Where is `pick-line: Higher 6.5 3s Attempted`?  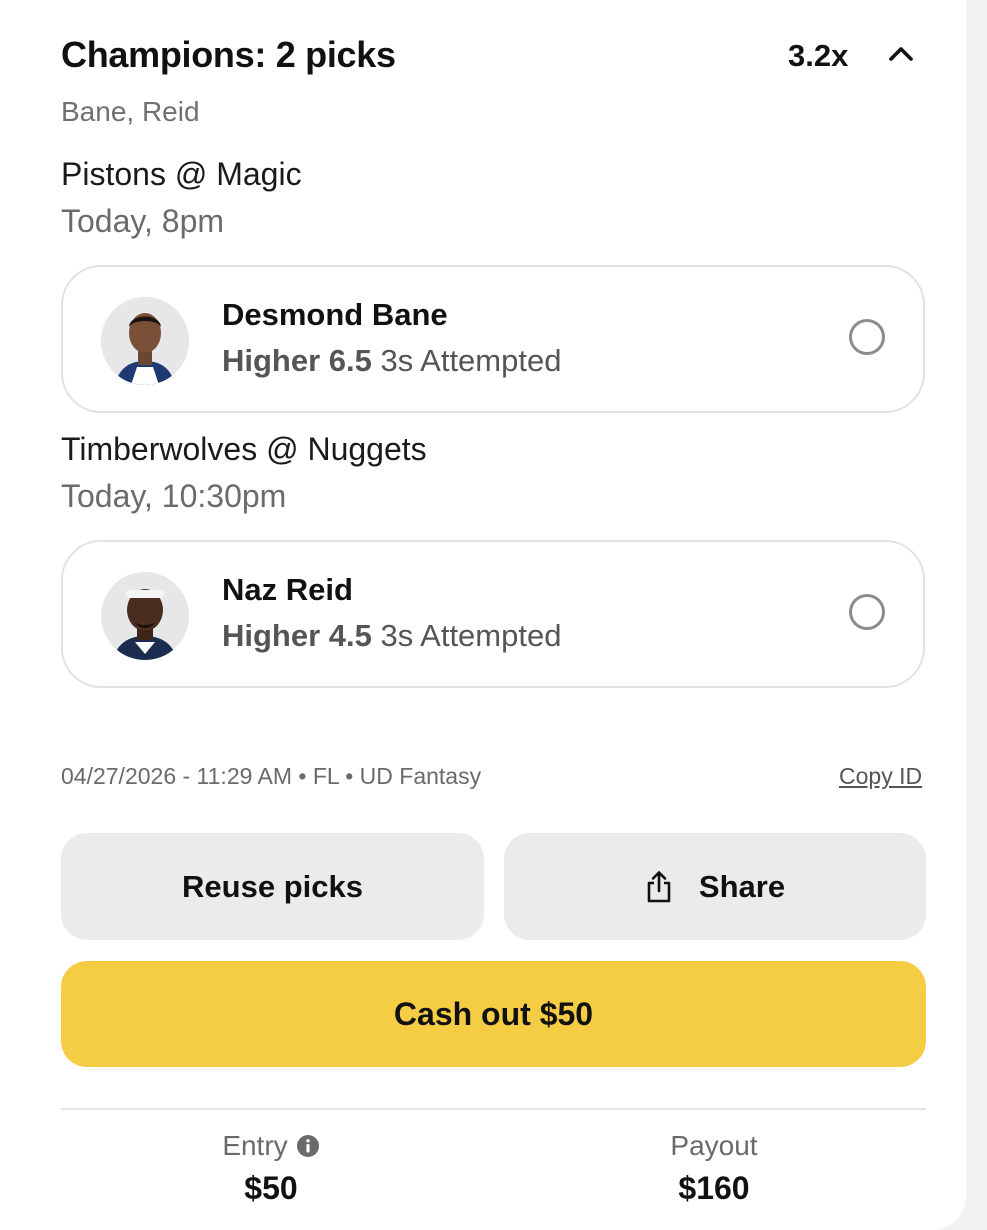 pick-line: Higher 6.5 3s Attempted is located at coordinates (391, 361).